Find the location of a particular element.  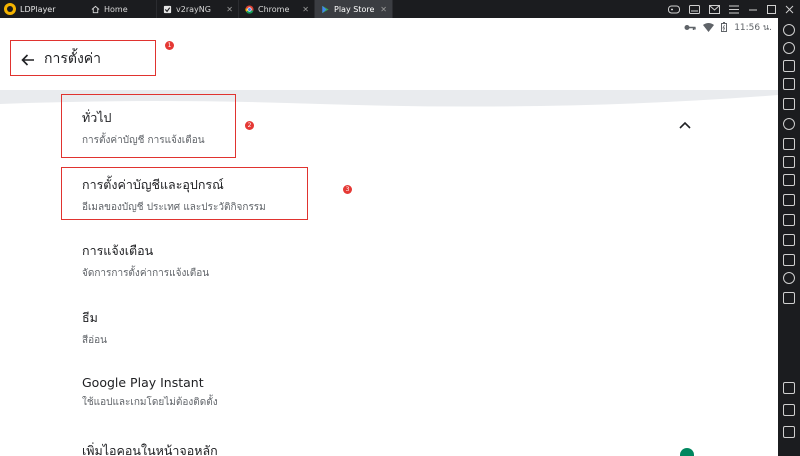

window-controls is located at coordinates (731, 9).